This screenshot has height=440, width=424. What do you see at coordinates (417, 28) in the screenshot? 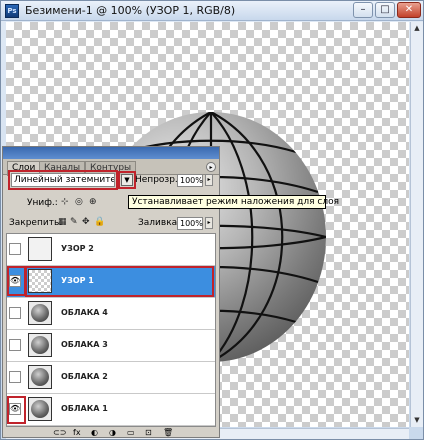
I see `scroll-up-icon: ▲` at bounding box center [417, 28].